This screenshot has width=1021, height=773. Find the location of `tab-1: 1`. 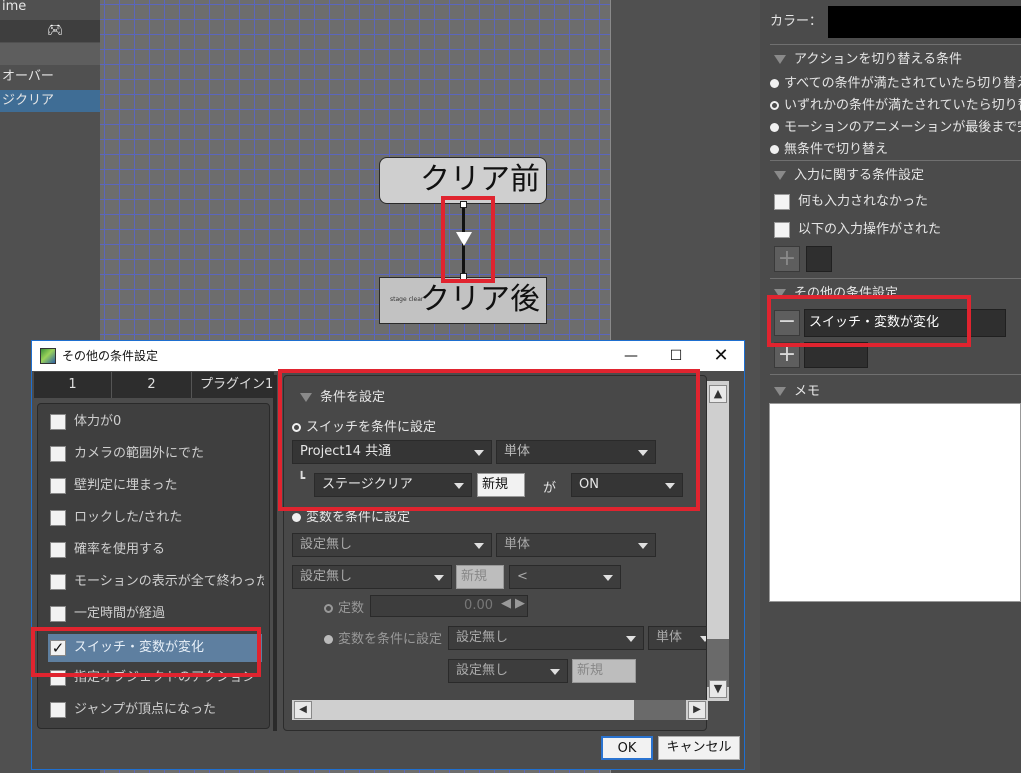

tab-1: 1 is located at coordinates (73, 385).